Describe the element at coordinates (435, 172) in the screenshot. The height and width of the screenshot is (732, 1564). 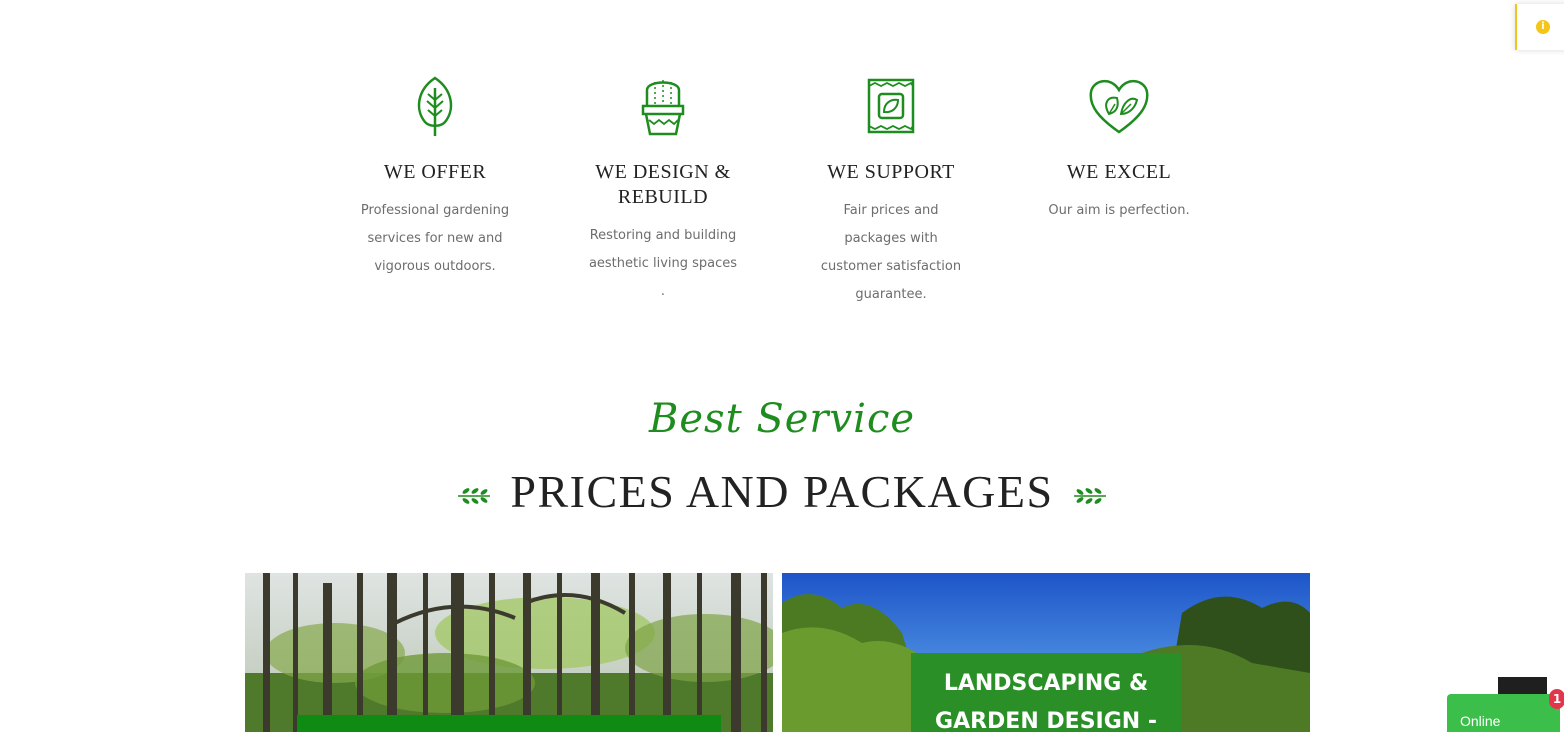
I see `feature-title: WE OFFER` at that location.